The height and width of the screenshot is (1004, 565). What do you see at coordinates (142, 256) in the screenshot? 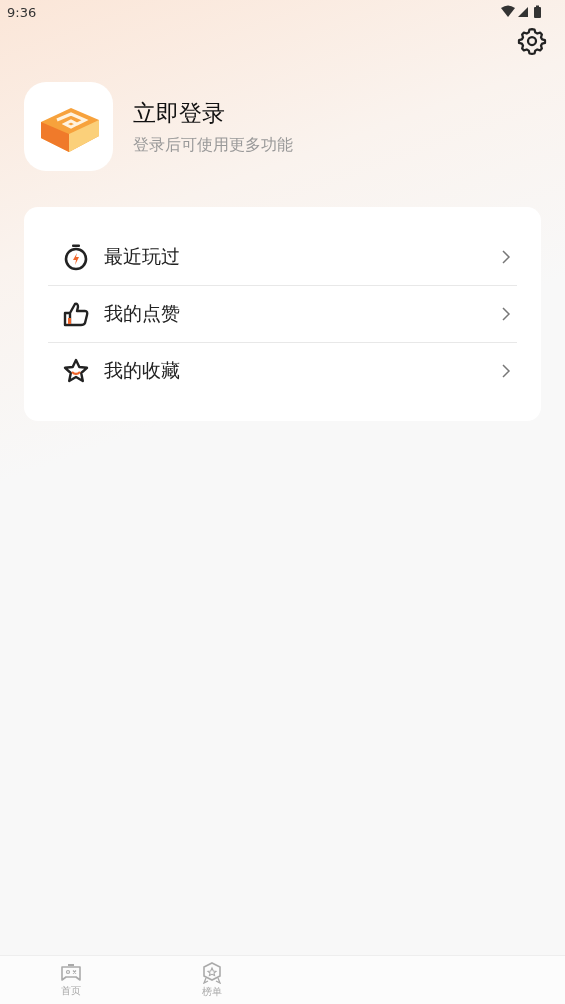
I see `menu-label: 最近玩过` at bounding box center [142, 256].